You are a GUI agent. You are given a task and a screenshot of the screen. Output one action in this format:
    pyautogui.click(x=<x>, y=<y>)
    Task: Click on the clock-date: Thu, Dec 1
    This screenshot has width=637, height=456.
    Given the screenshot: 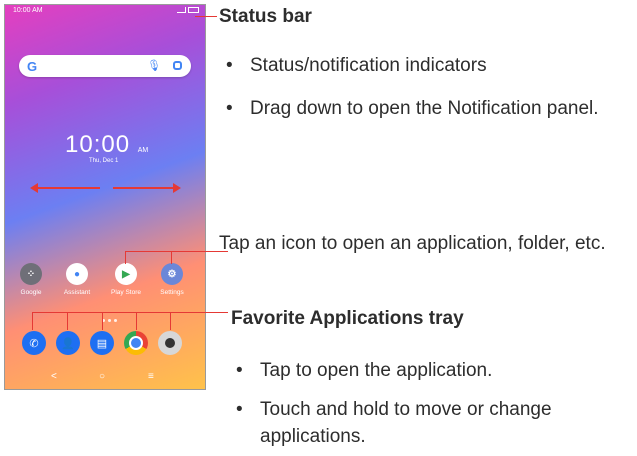 What is the action you would take?
    pyautogui.click(x=104, y=161)
    